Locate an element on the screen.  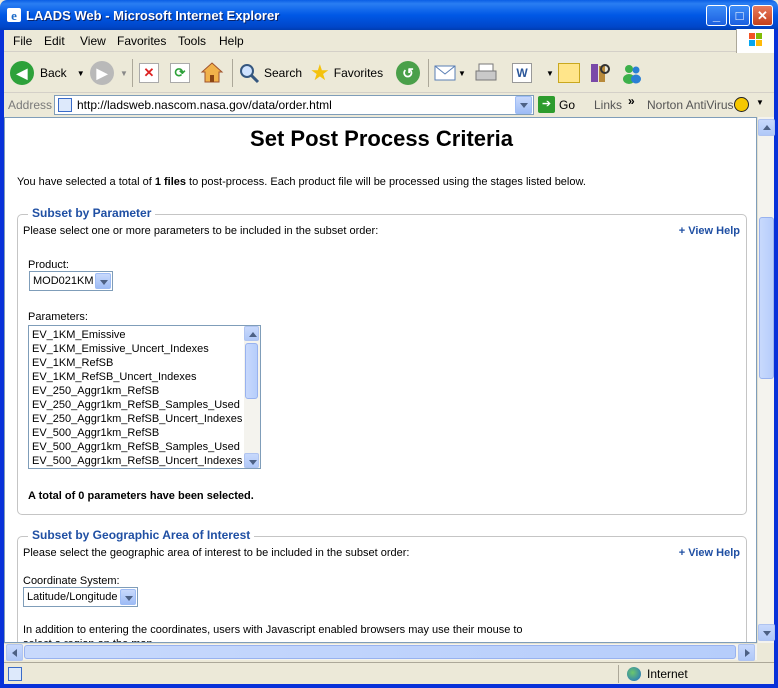
stop-icon: ✕ is located at coordinates (149, 73).